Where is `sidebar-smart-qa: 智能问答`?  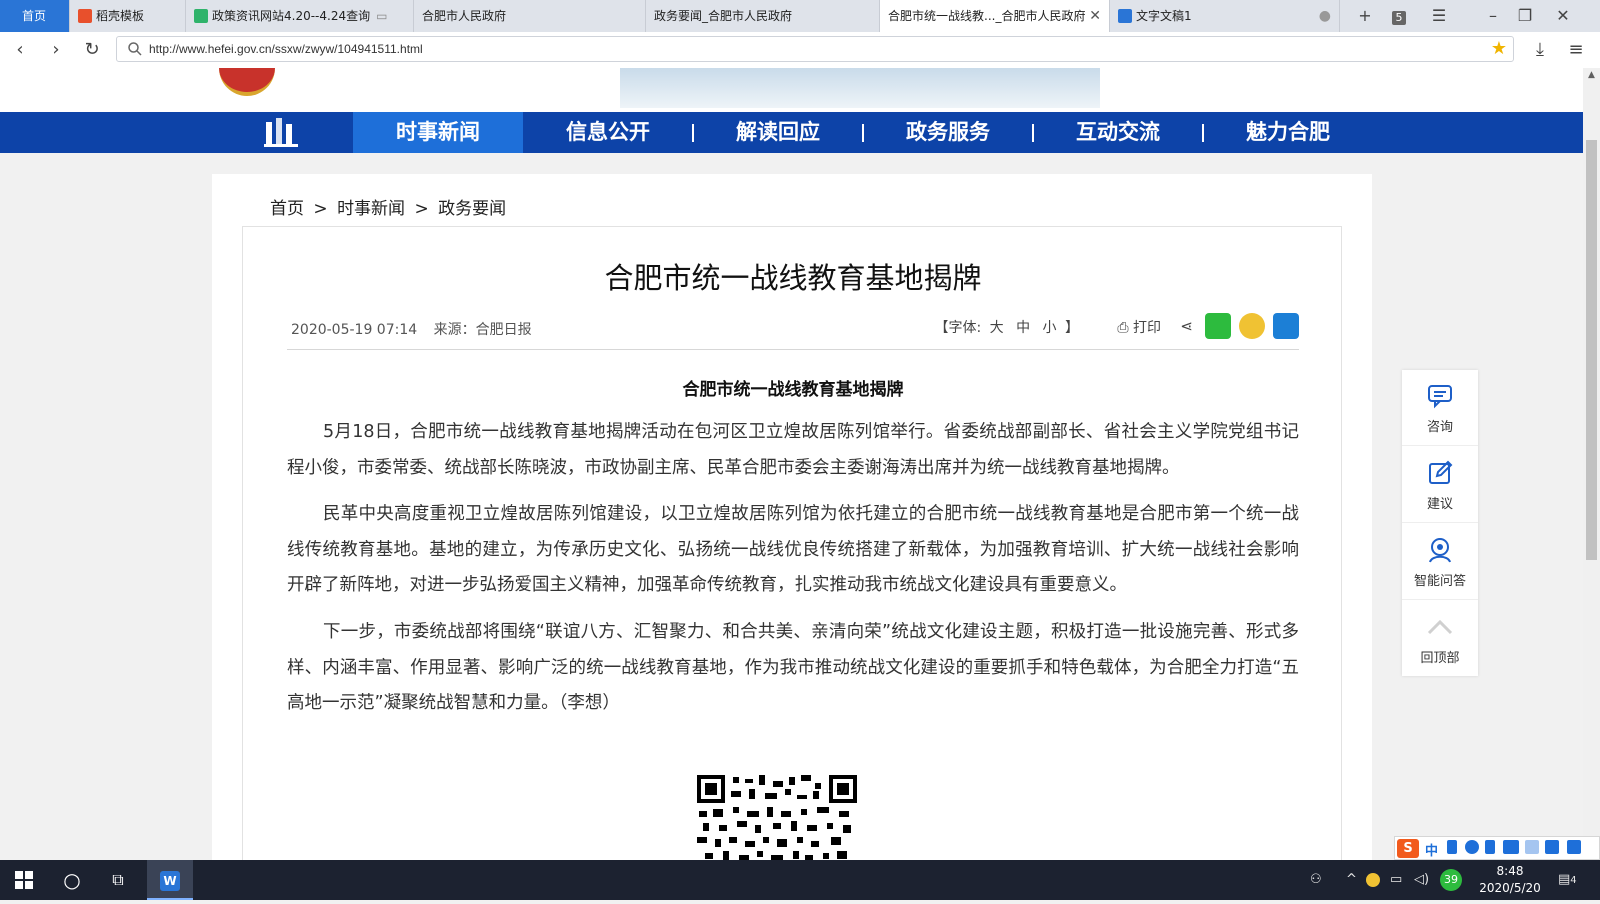
sidebar-smart-qa: 智能问答 is located at coordinates (1440, 562).